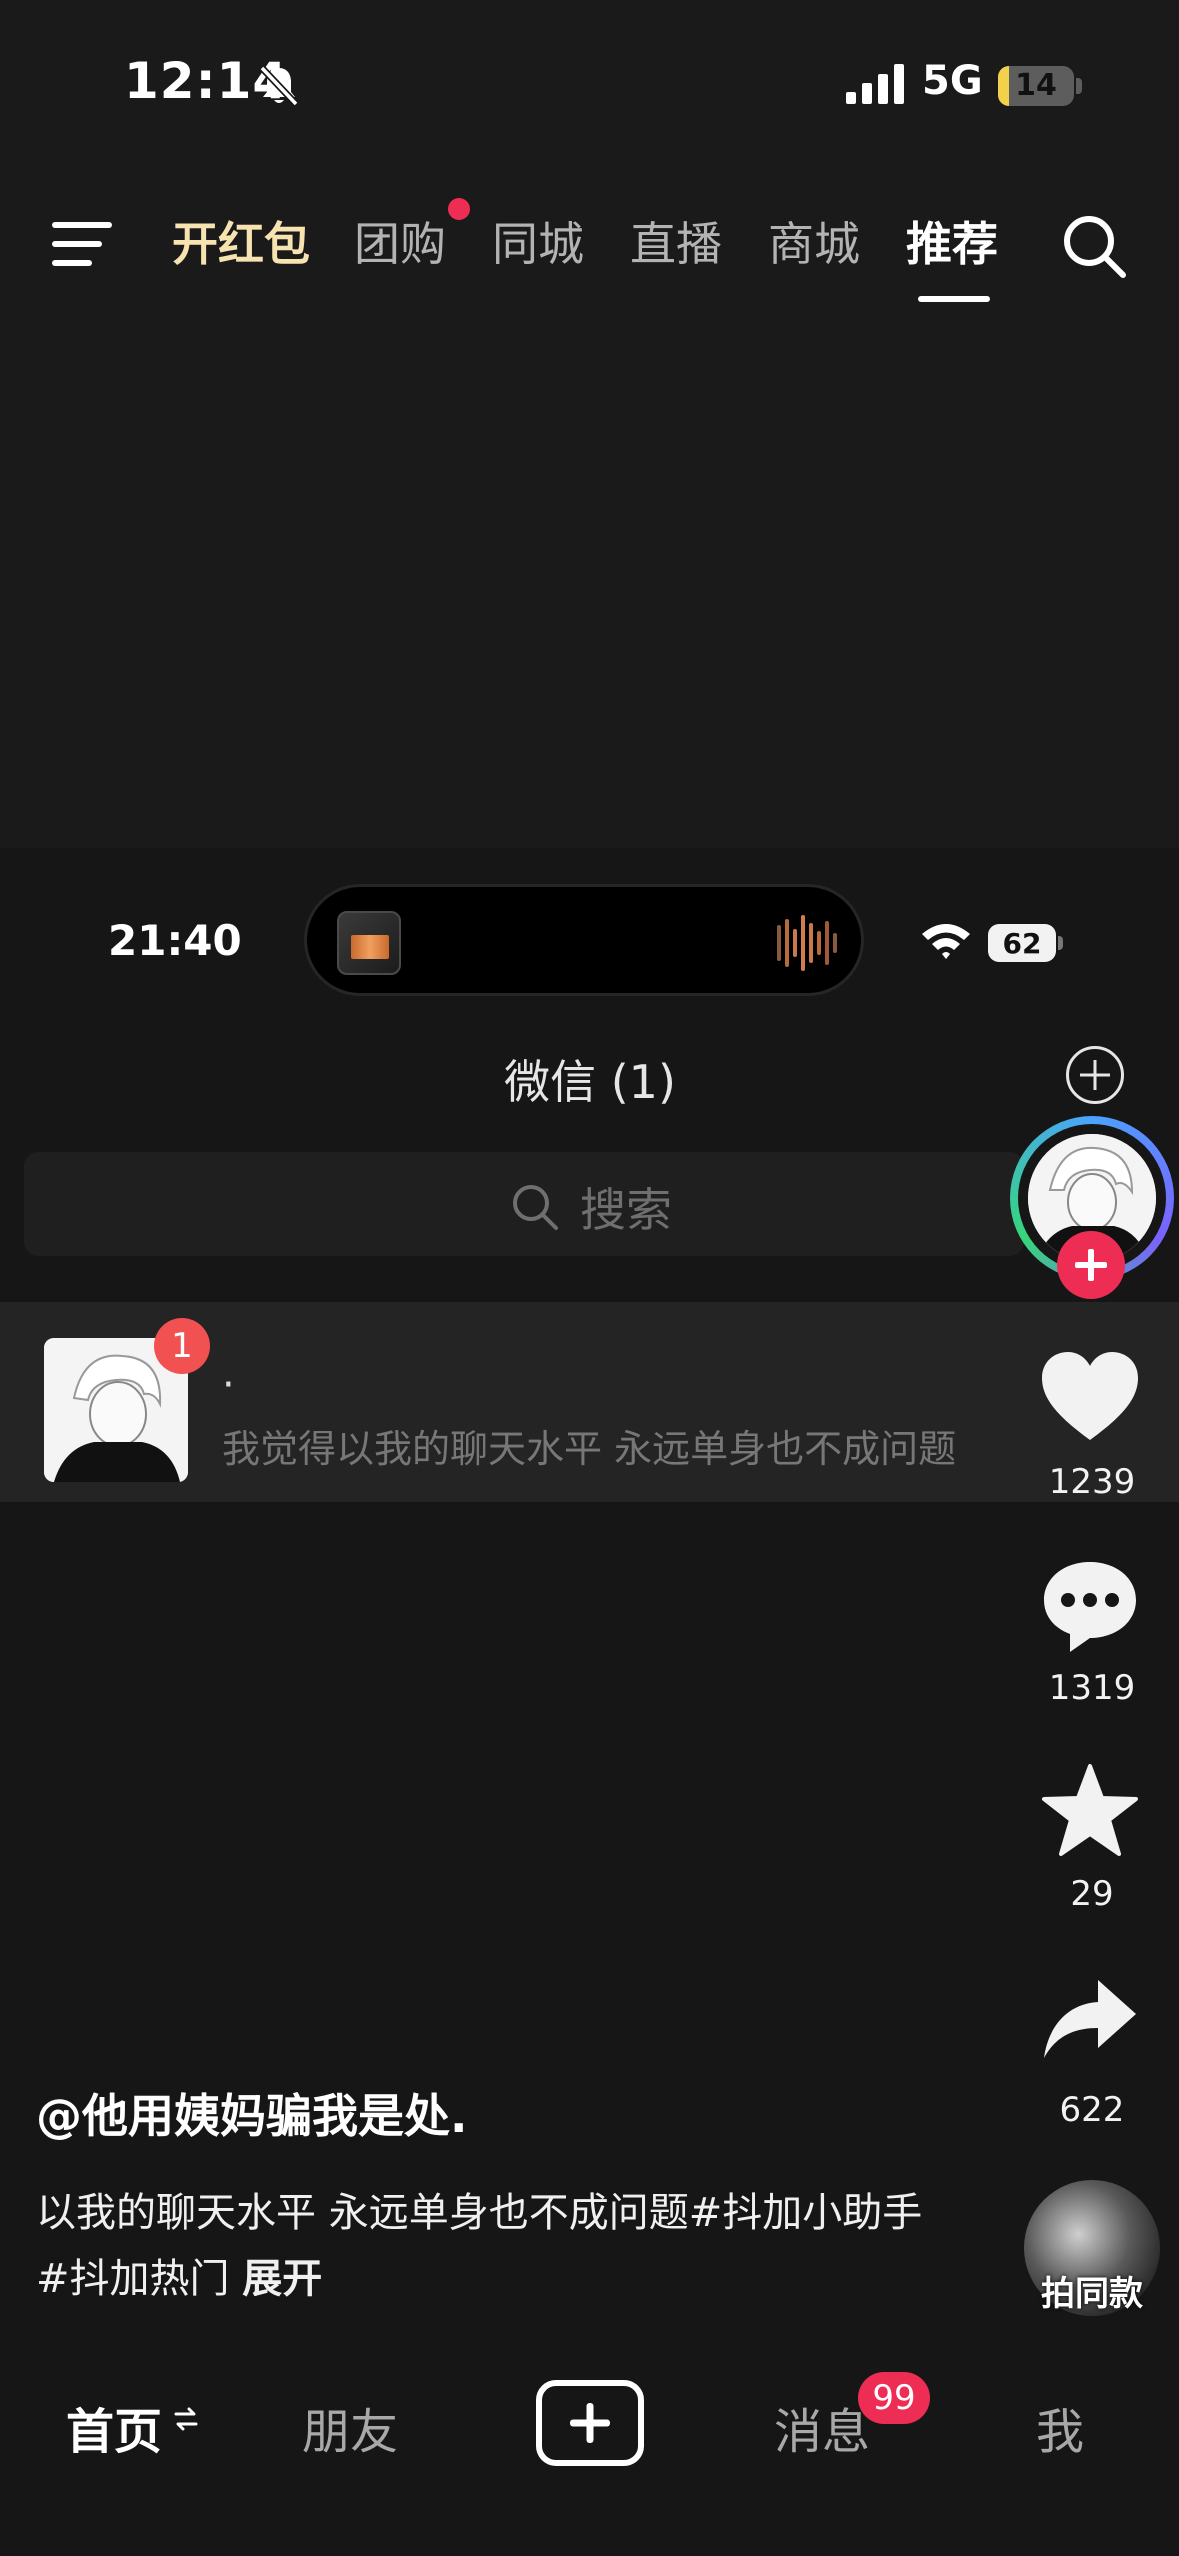  What do you see at coordinates (875, 84) in the screenshot?
I see `cellular-signal-icon` at bounding box center [875, 84].